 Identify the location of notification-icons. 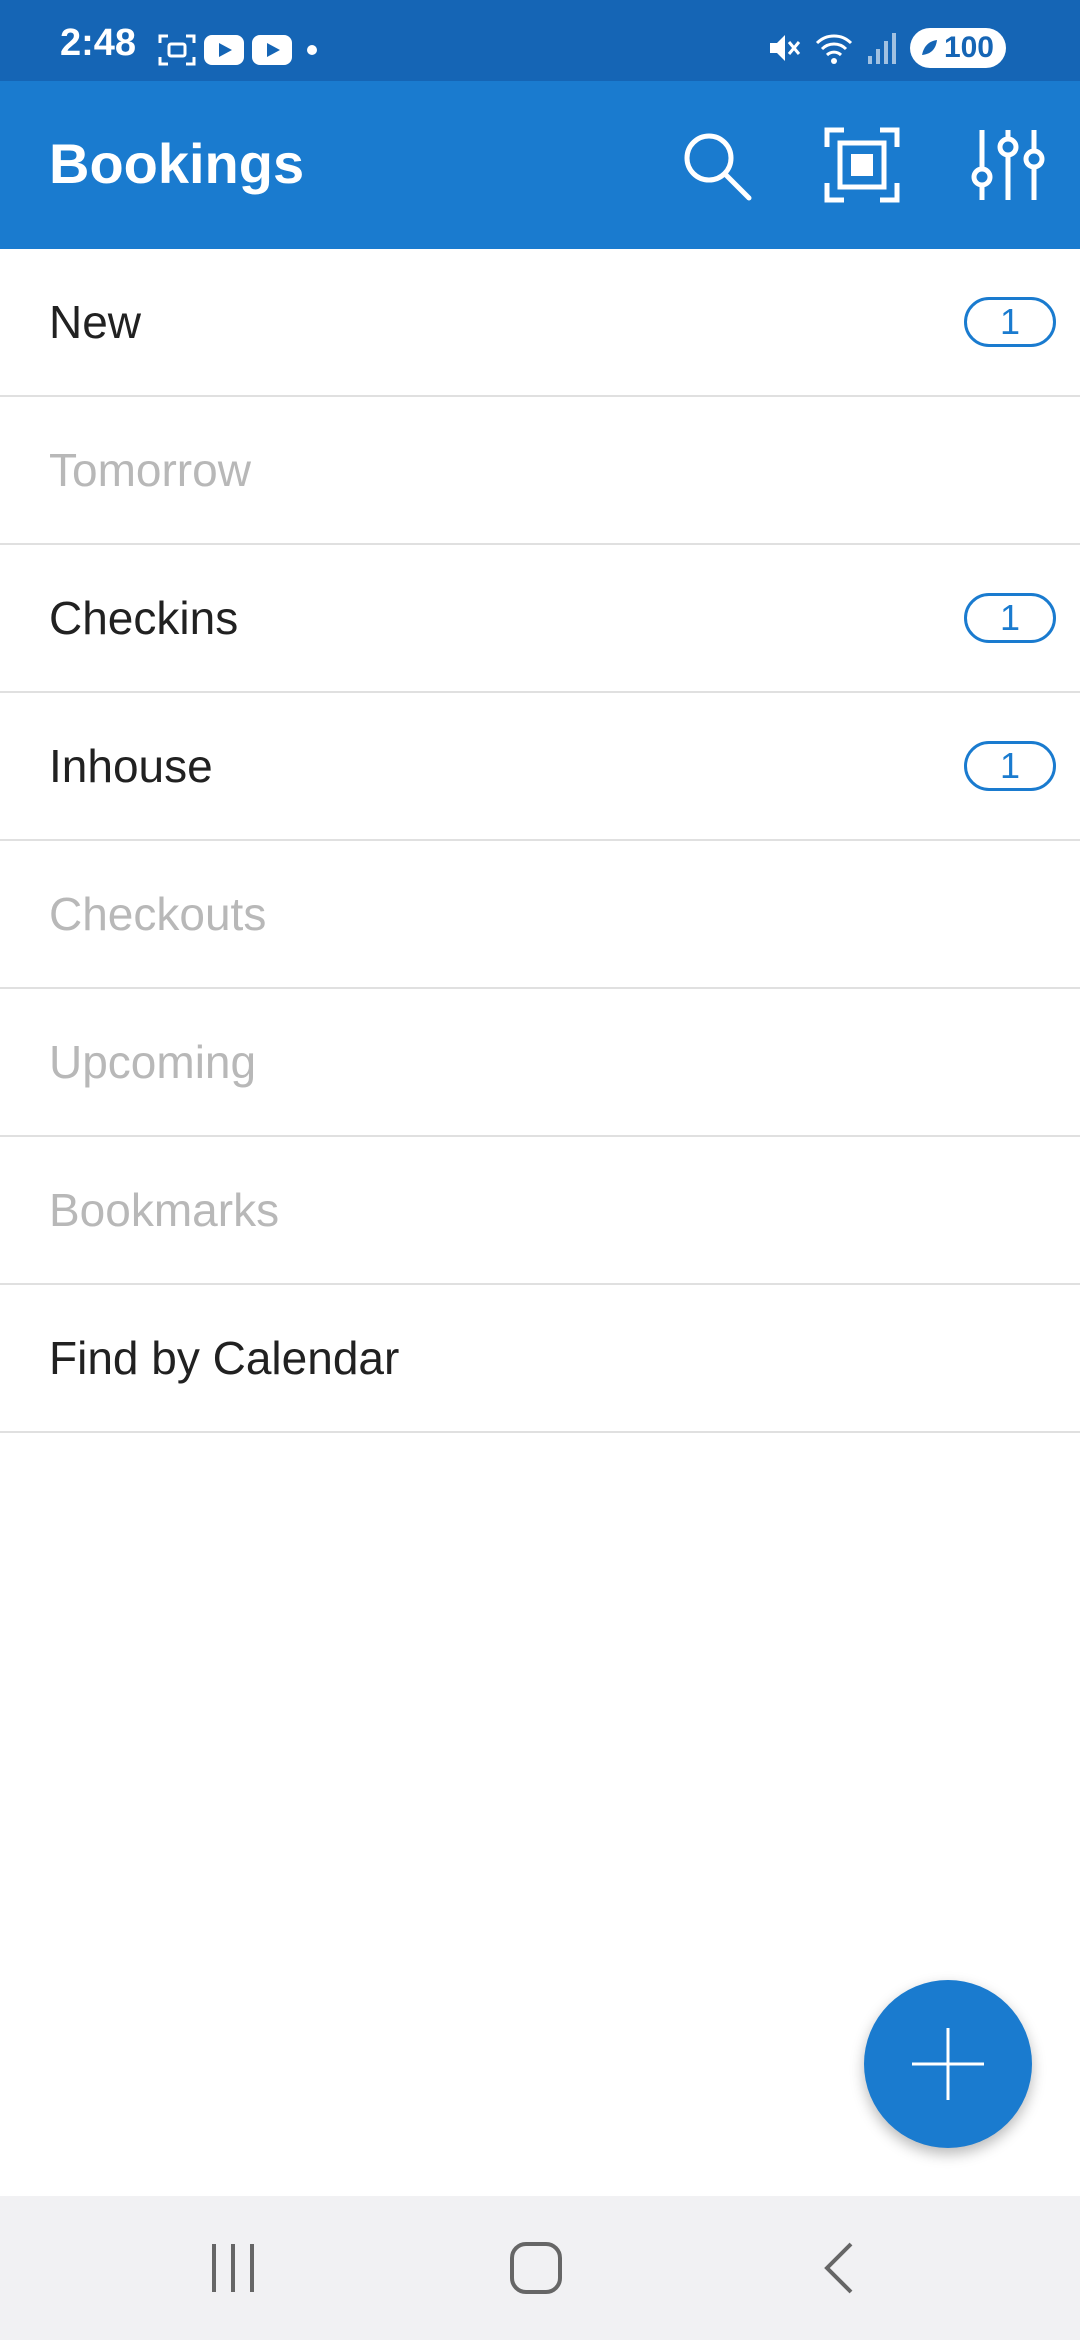
(241, 50).